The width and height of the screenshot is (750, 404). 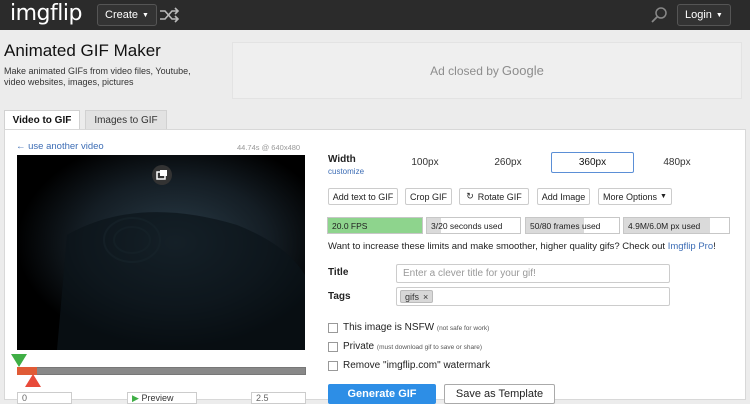 I want to click on frames-stat: 50/80 frames used, so click(x=572, y=225).